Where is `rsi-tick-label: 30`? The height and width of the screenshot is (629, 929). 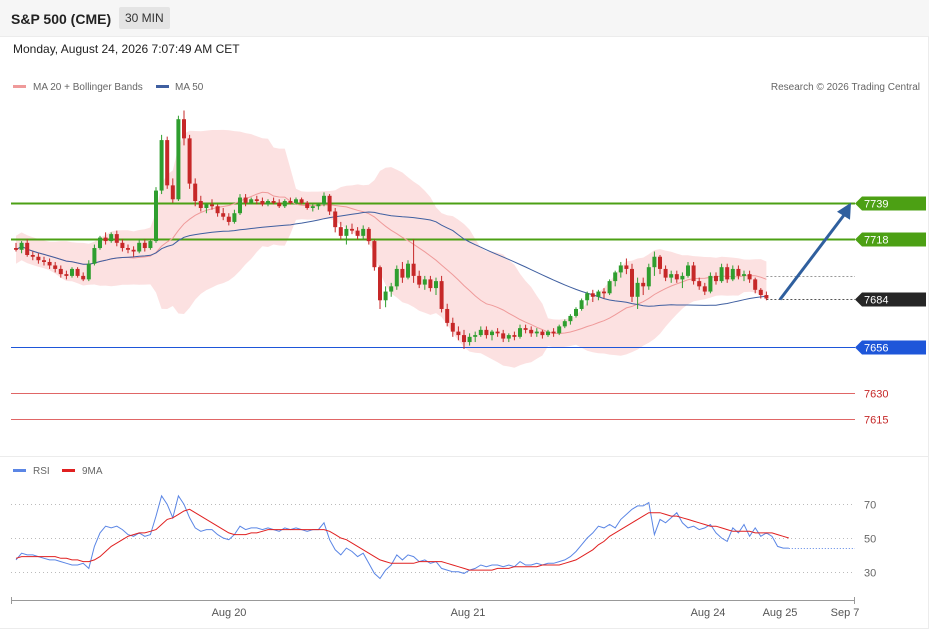
rsi-tick-label: 30 is located at coordinates (870, 574).